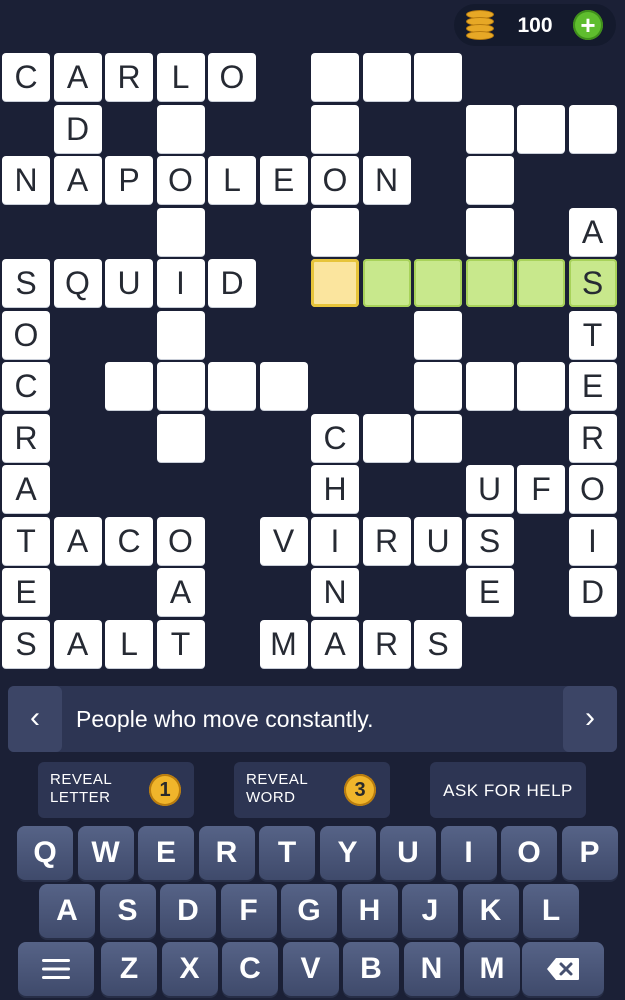 The image size is (625, 1000). I want to click on backspace-key, so click(563, 969).